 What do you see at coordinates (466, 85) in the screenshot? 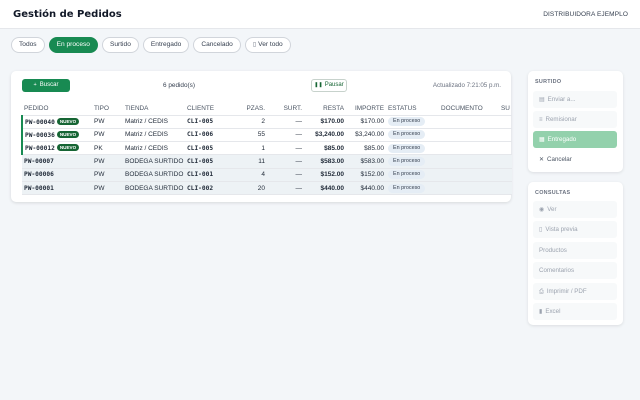
I see `last-updated: Actualizado 7:21:05 p.m.` at bounding box center [466, 85].